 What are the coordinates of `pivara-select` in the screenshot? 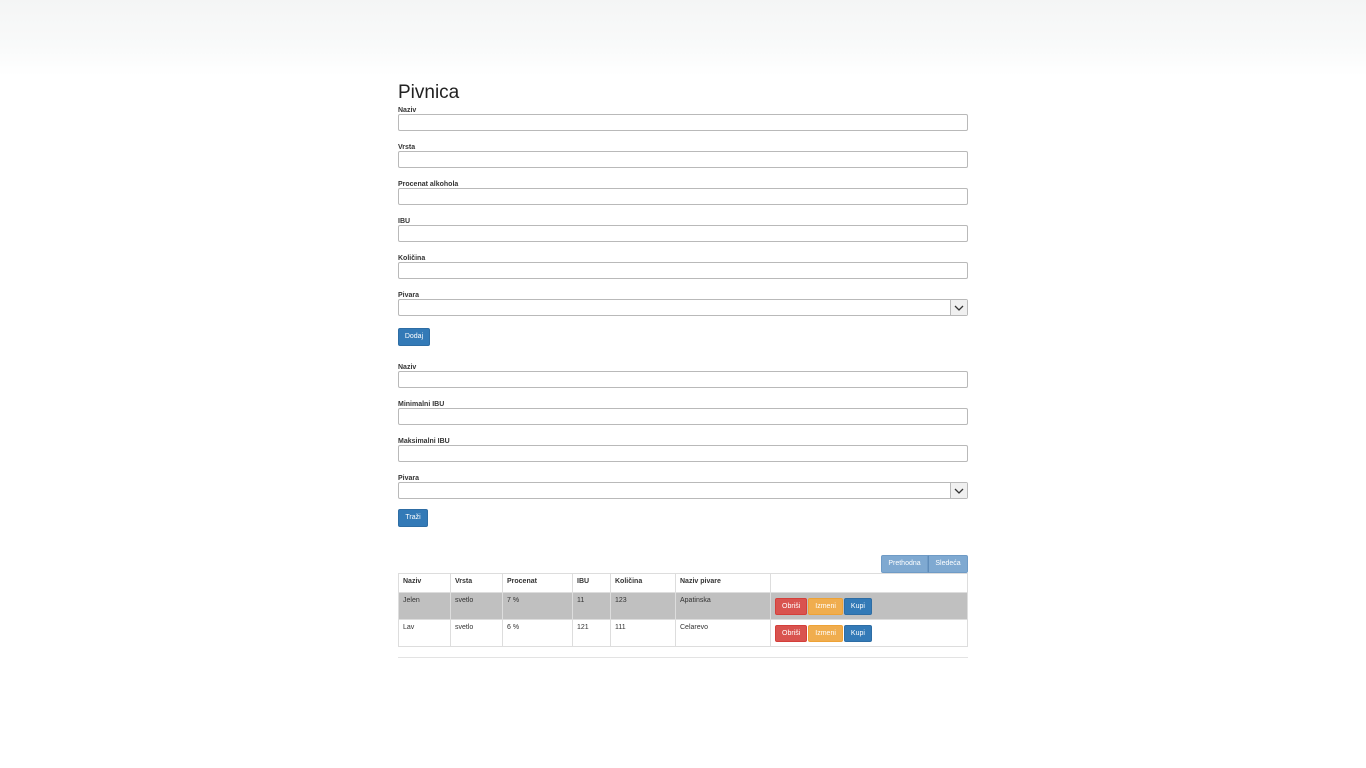 It's located at (683, 307).